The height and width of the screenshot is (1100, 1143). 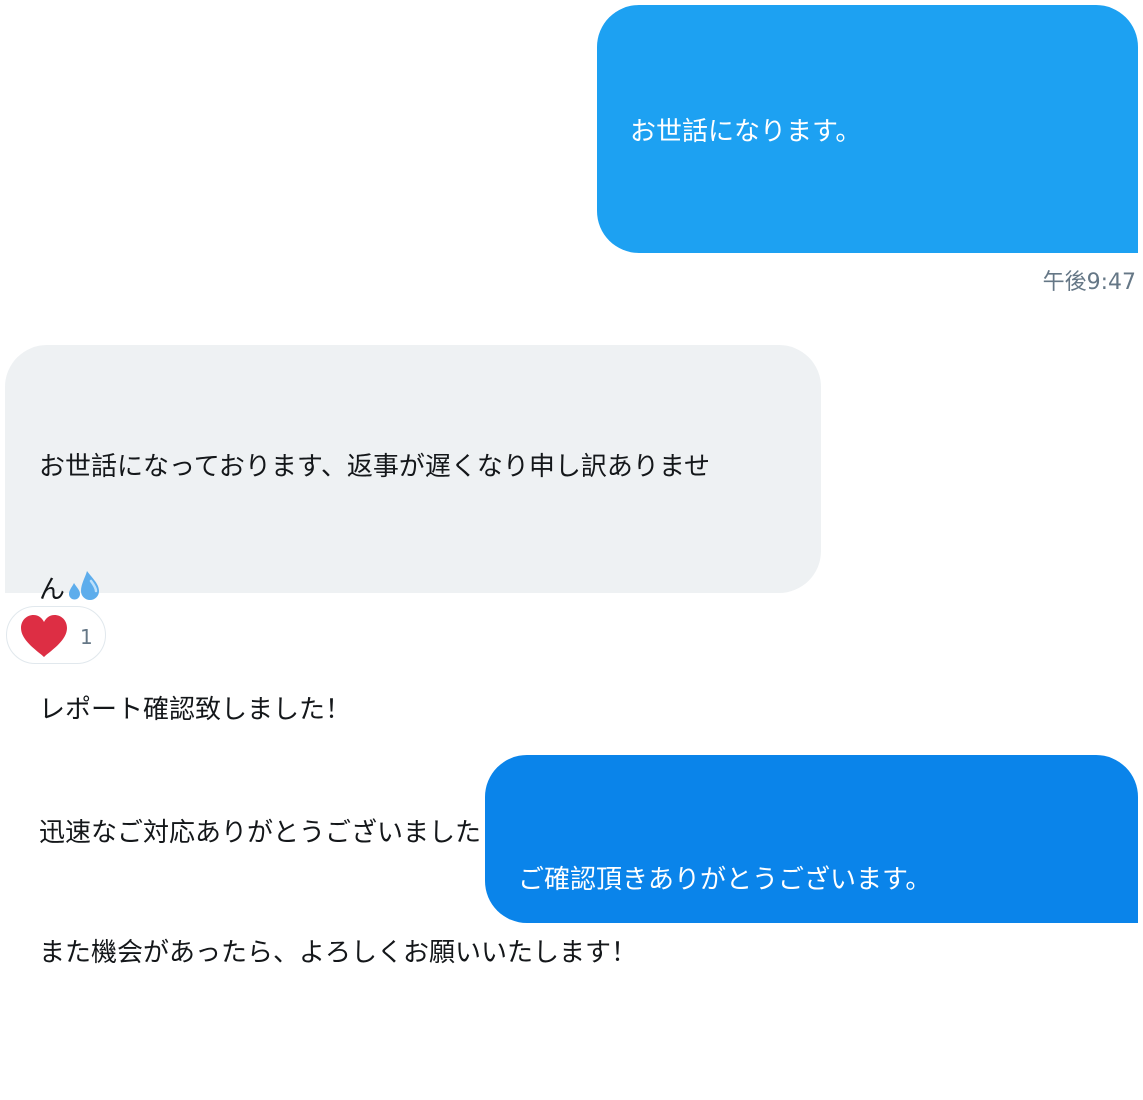 What do you see at coordinates (418, 588) in the screenshot?
I see `message-line-with-emoji: ん` at bounding box center [418, 588].